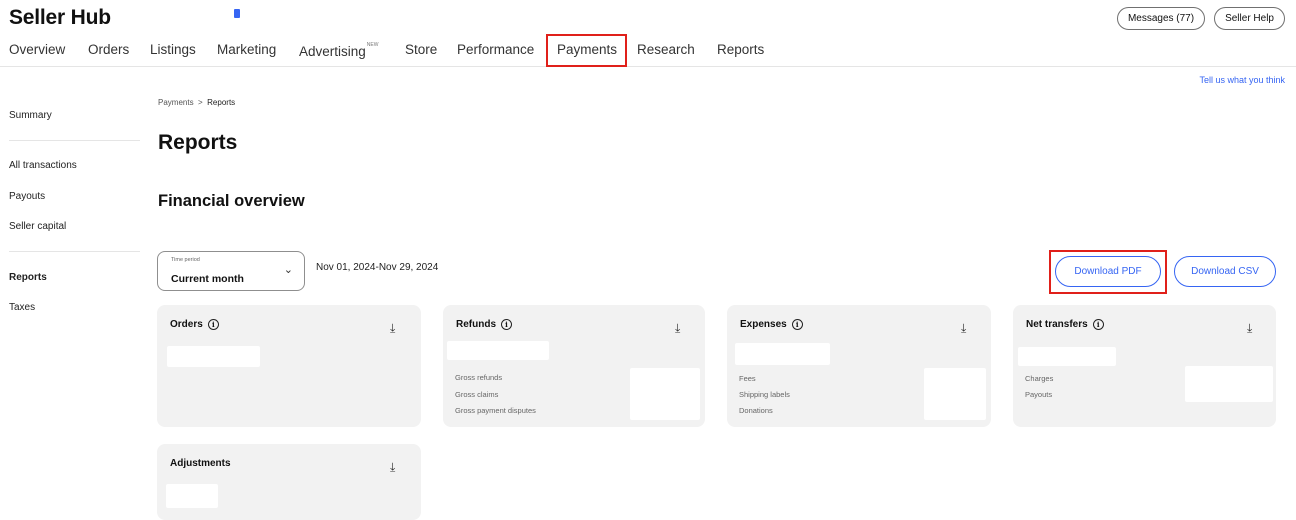 Image resolution: width=1296 pixels, height=520 pixels. What do you see at coordinates (231, 271) in the screenshot?
I see `time-period-select: Time period Current month ⌄` at bounding box center [231, 271].